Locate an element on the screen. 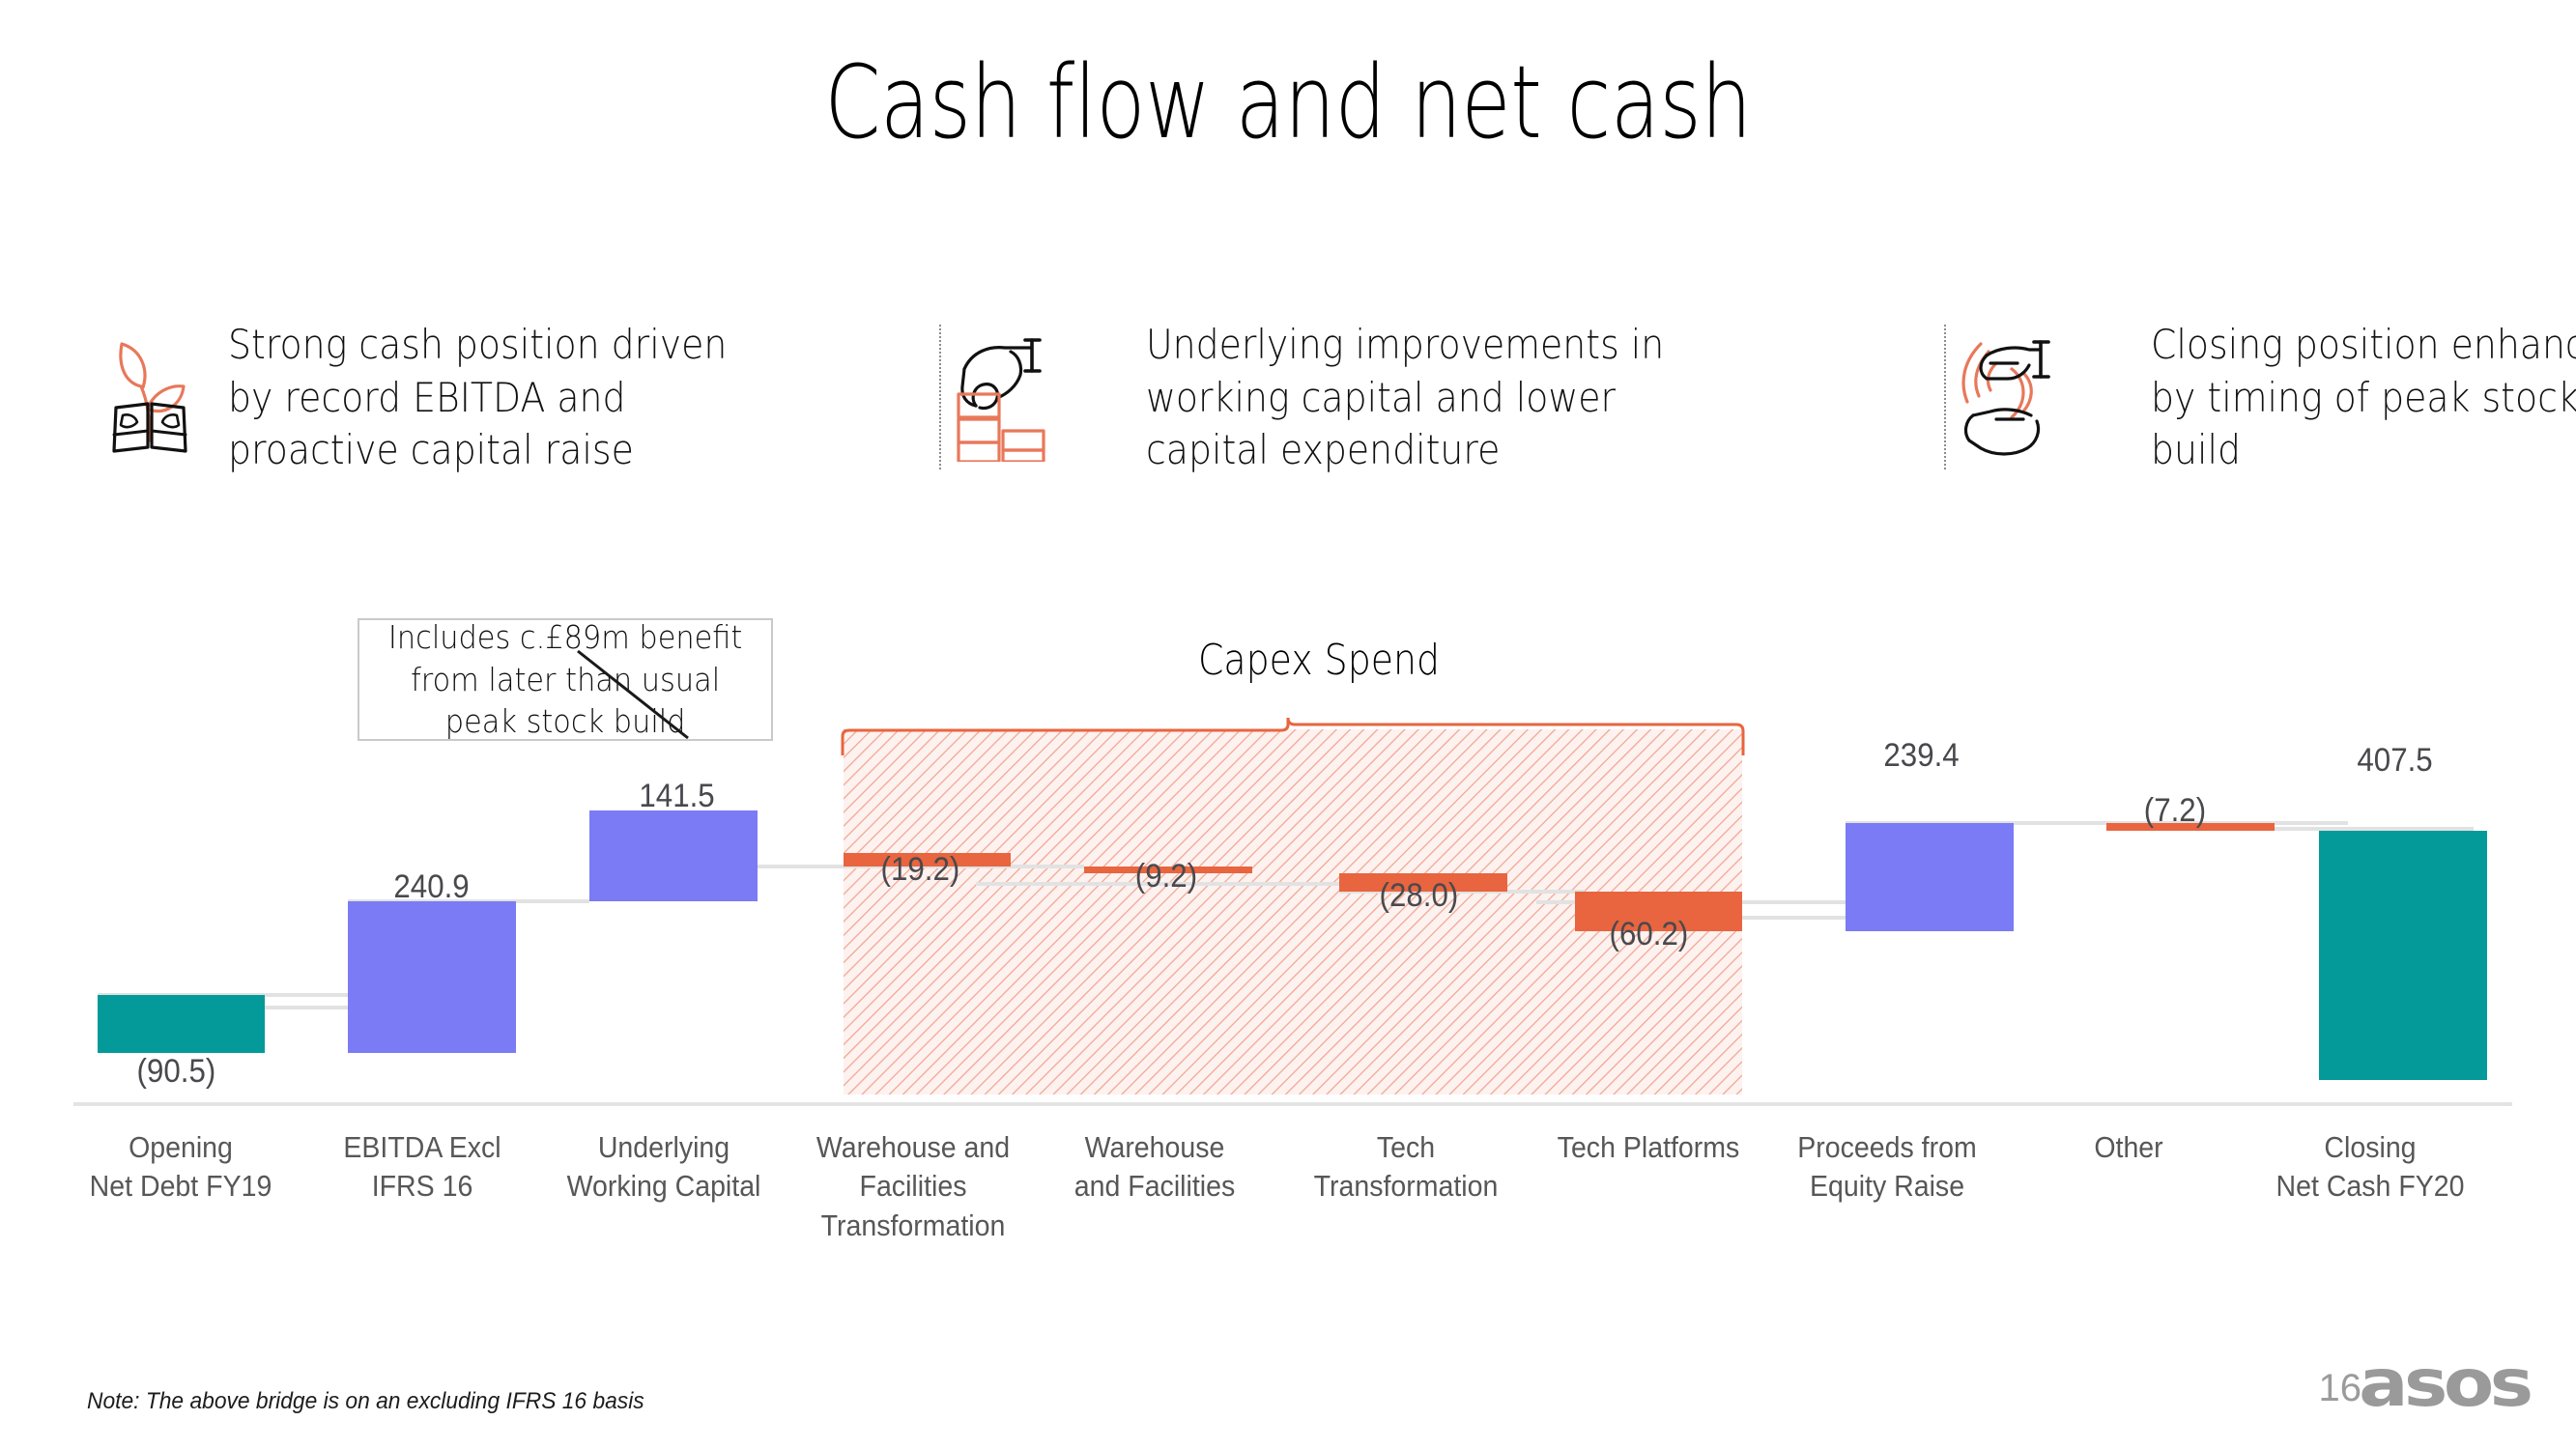 The width and height of the screenshot is (2576, 1449). value-label-ebitda: 240.9 is located at coordinates (432, 886).